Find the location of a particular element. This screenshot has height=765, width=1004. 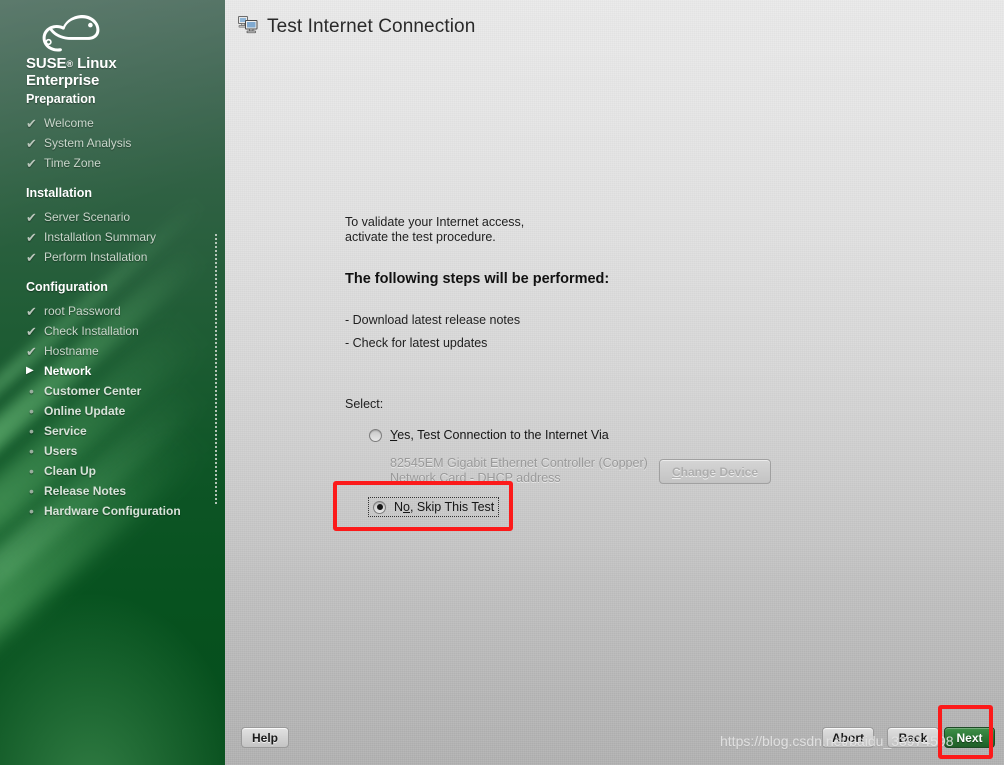

help-button: Help is located at coordinates (265, 737).